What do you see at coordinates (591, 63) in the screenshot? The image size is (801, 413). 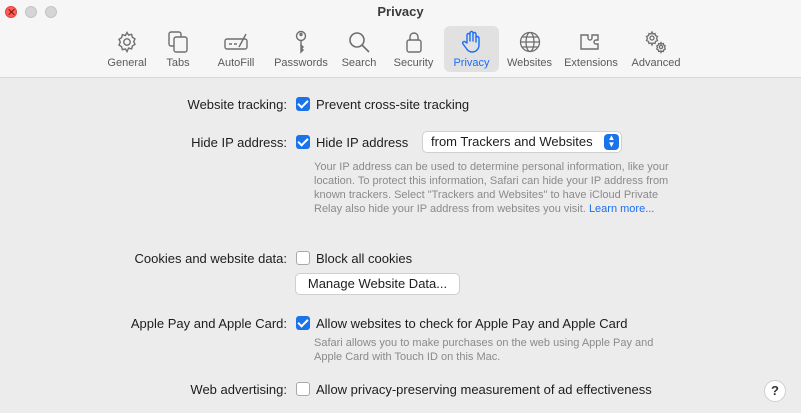 I see `tab-label: Extensions` at bounding box center [591, 63].